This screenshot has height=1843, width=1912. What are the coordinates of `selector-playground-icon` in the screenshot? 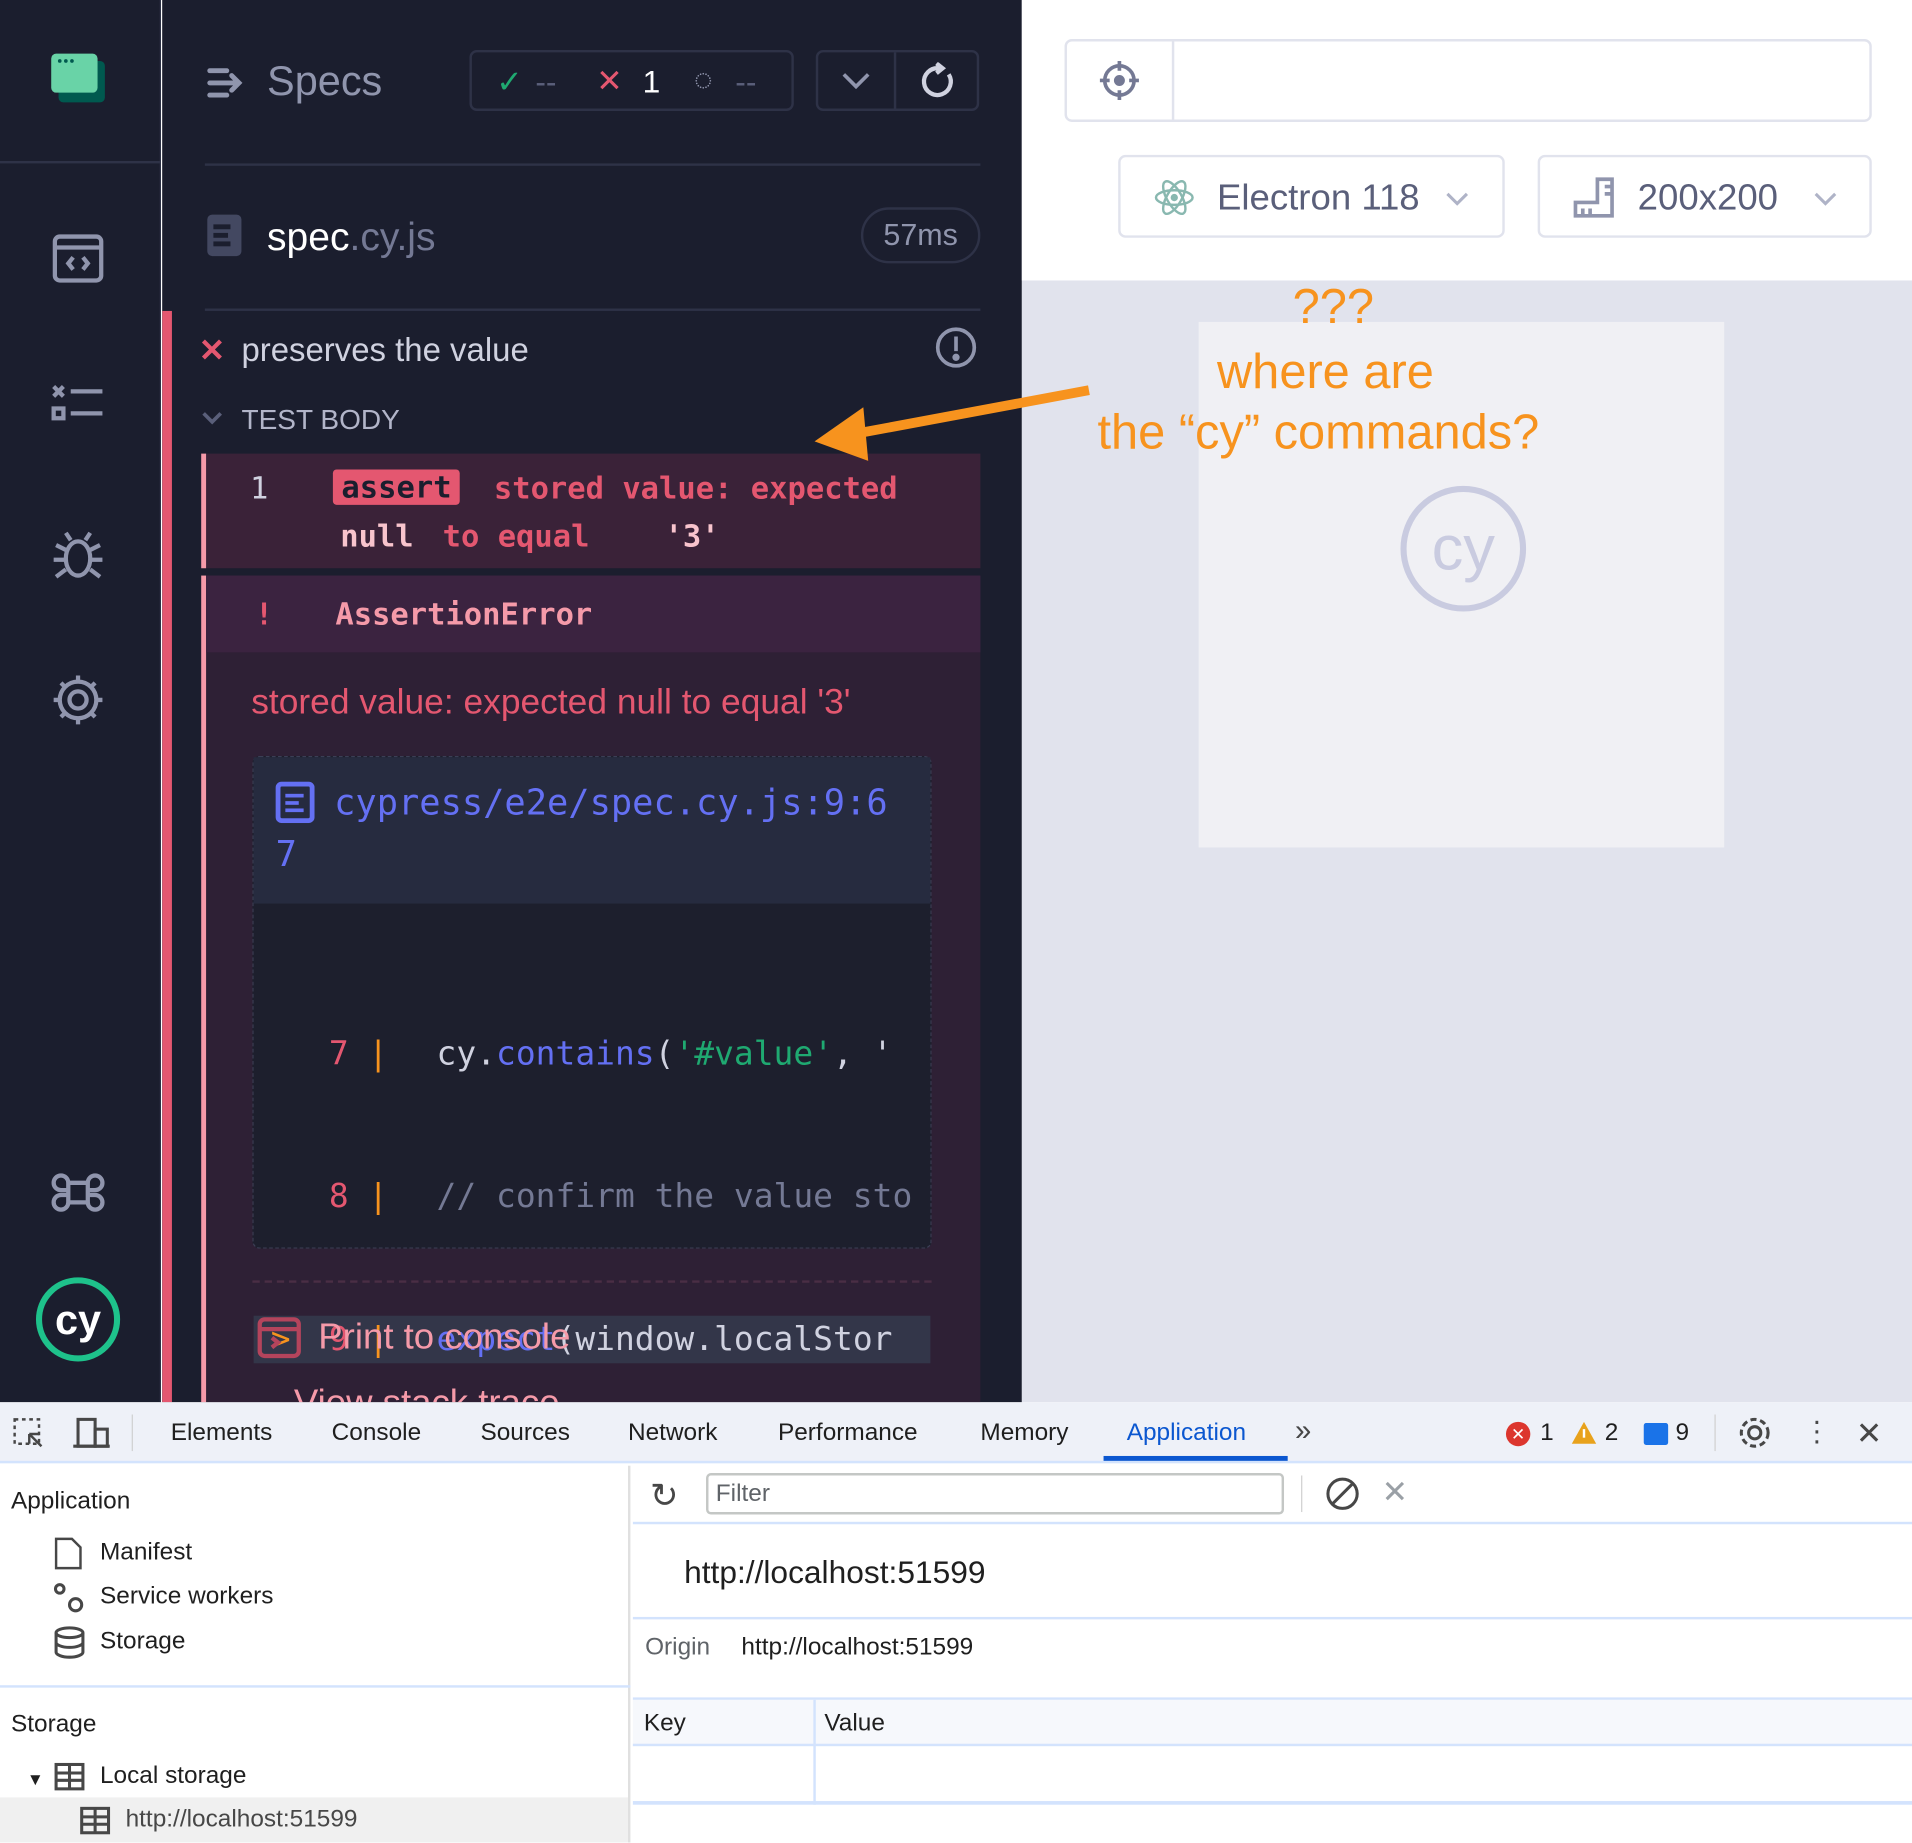 It's located at (1121, 80).